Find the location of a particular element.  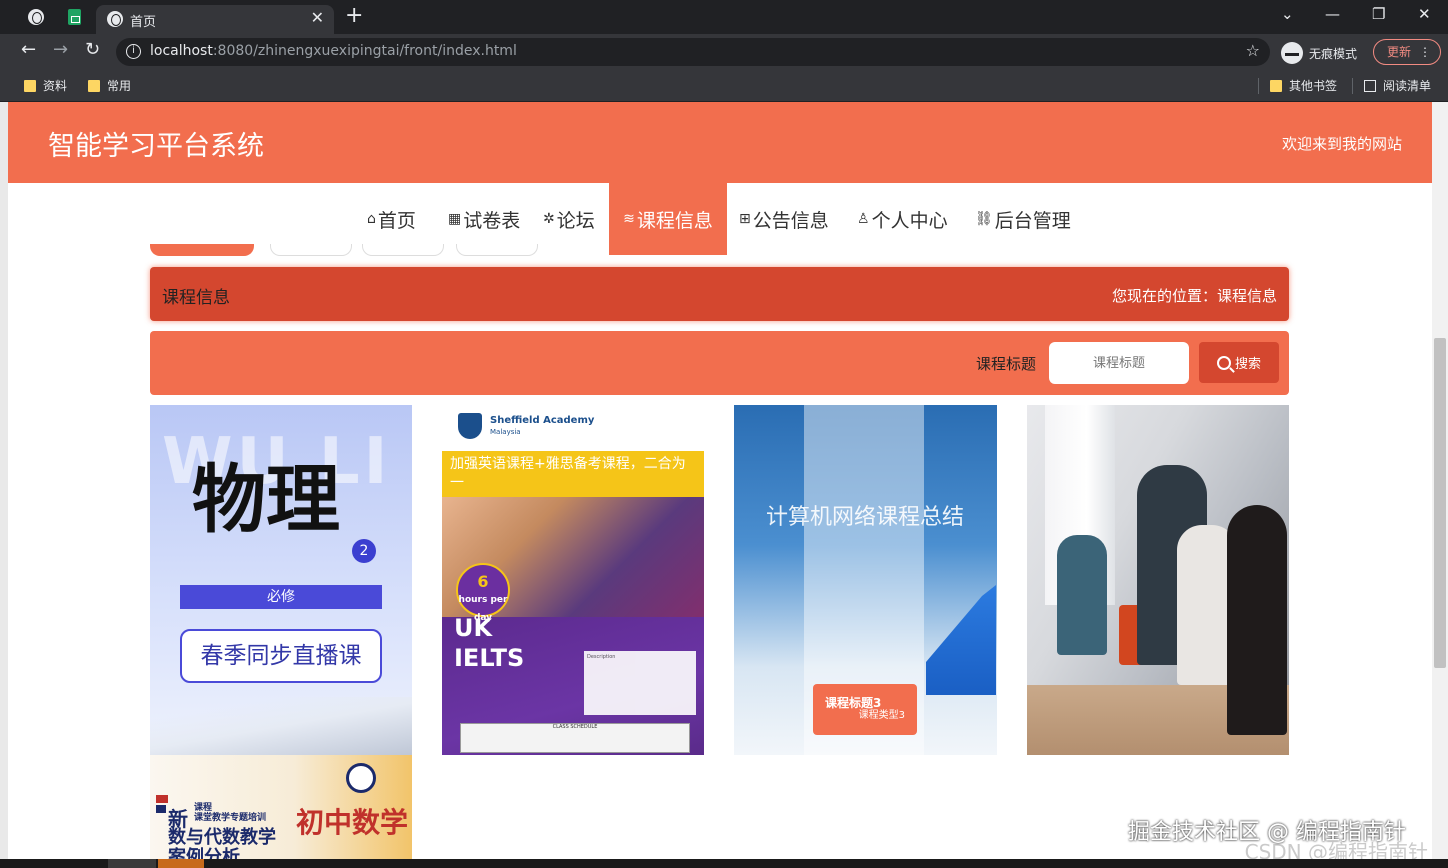

course-hover-label: 课程标题3 课程类型3 is located at coordinates (865, 709).